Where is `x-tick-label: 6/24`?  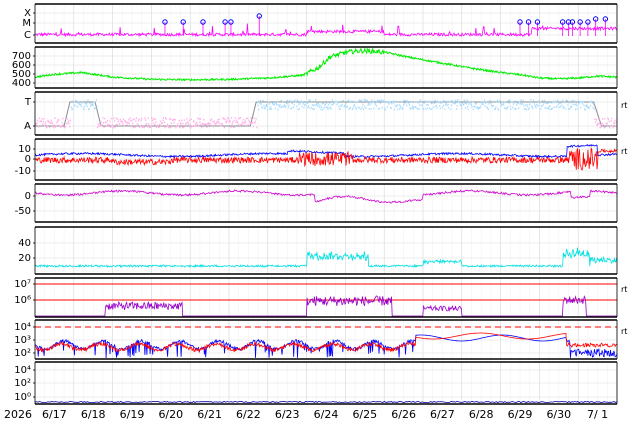
x-tick-label: 6/24 is located at coordinates (326, 414).